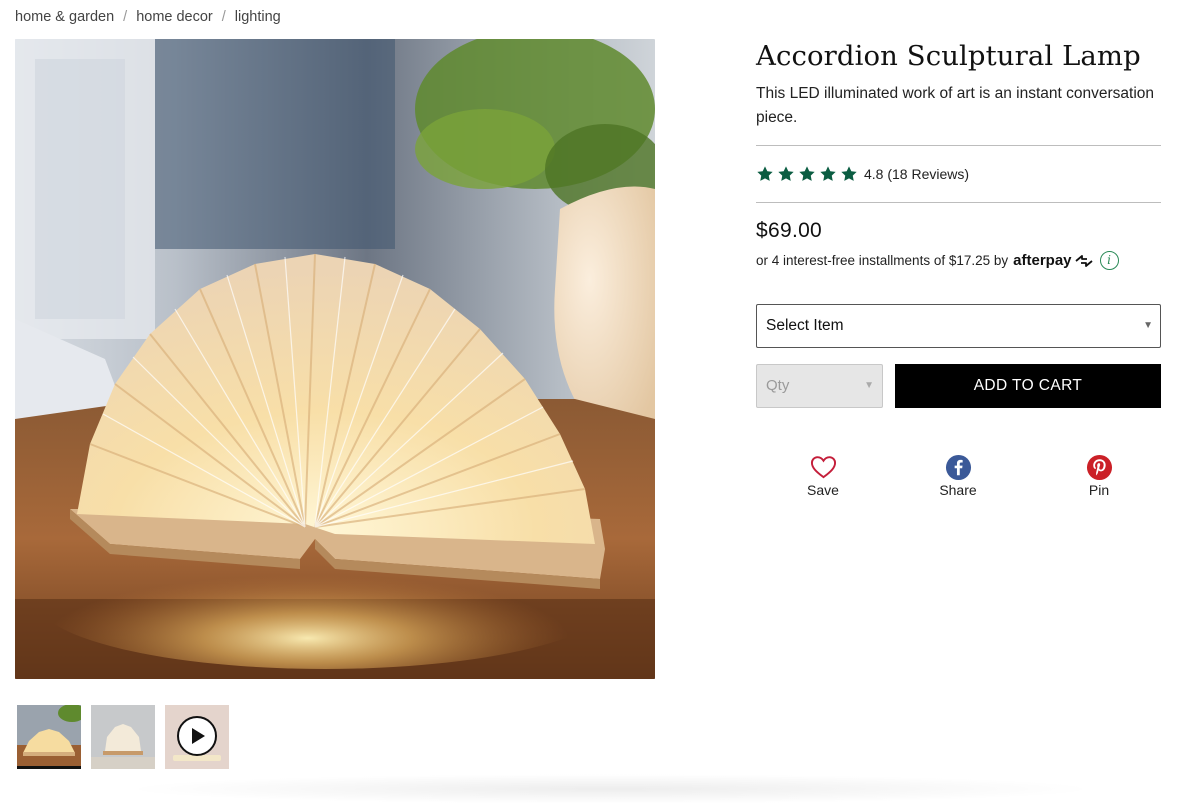 The image size is (1181, 804). Describe the element at coordinates (819, 386) in the screenshot. I see `quantity-select: Qty ▼` at that location.